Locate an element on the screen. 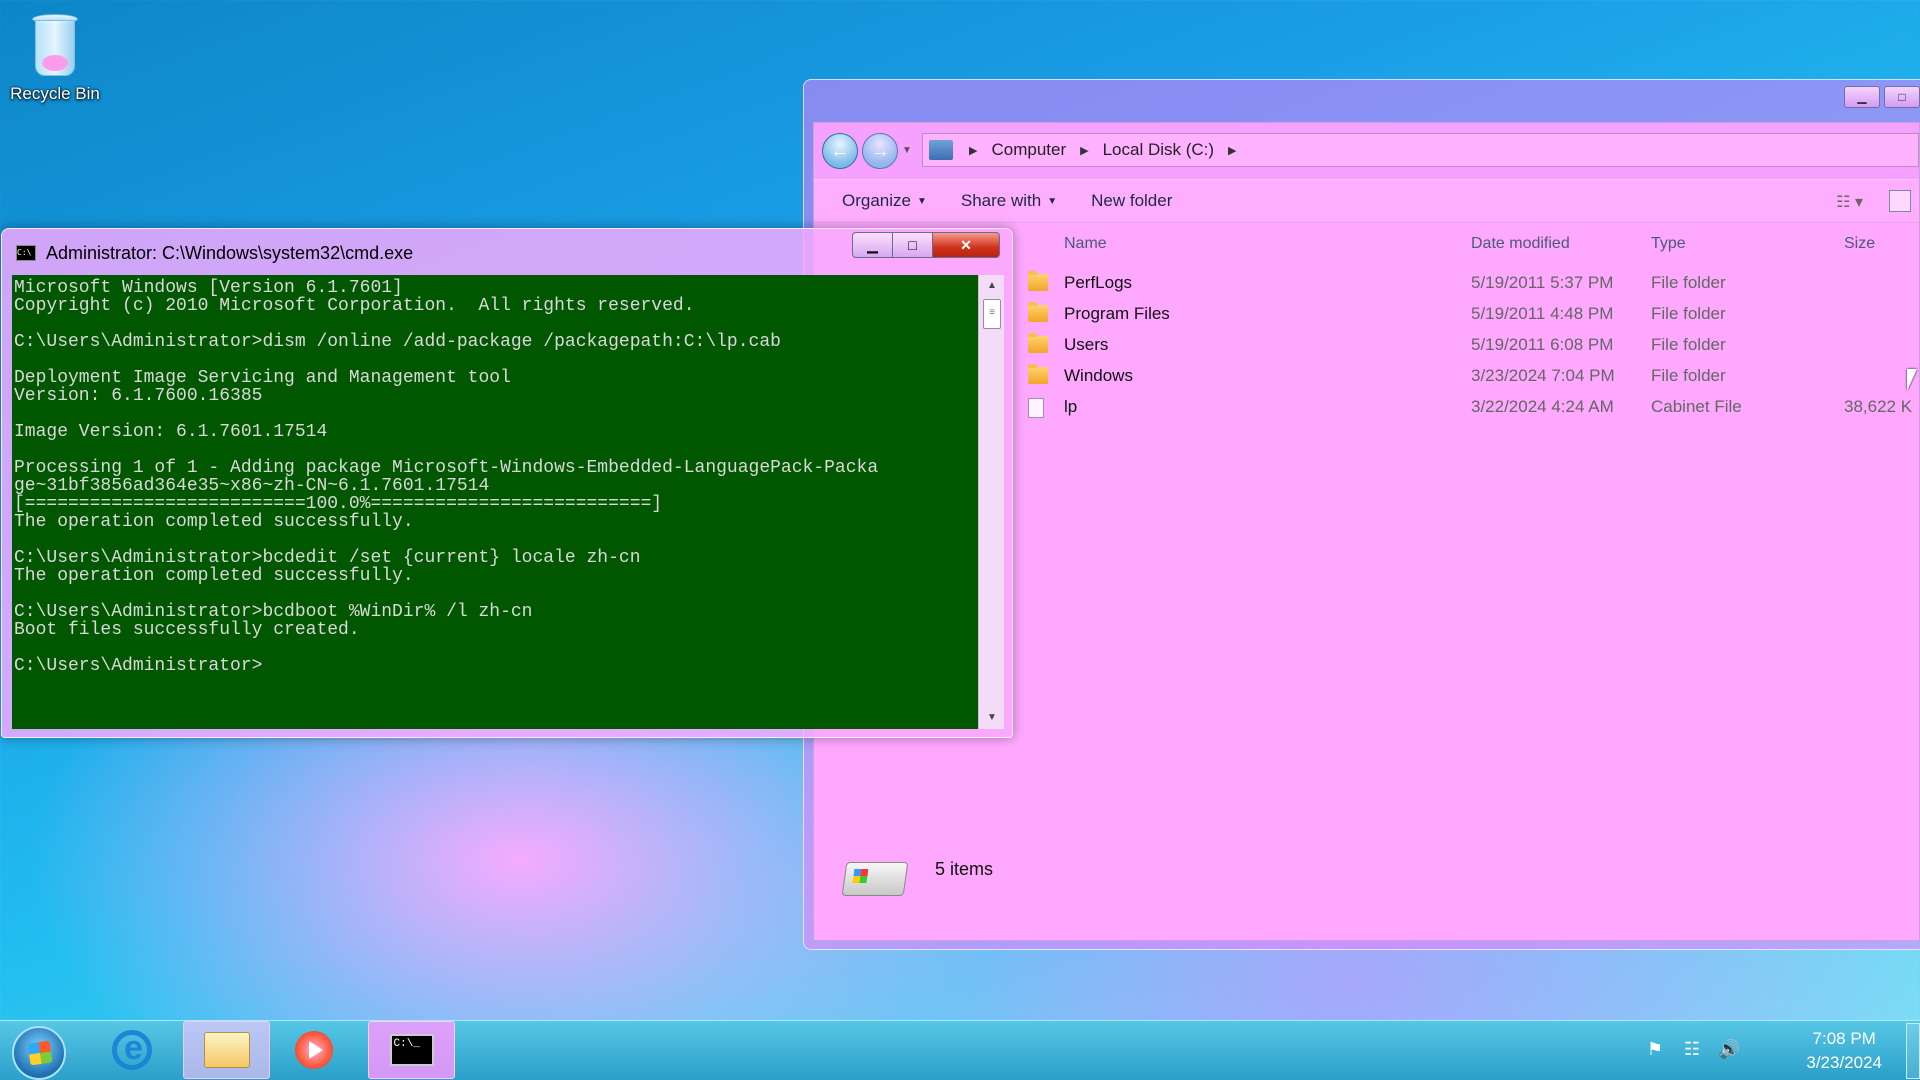 This screenshot has width=1920, height=1080. taskbar-media-player is located at coordinates (314, 1050).